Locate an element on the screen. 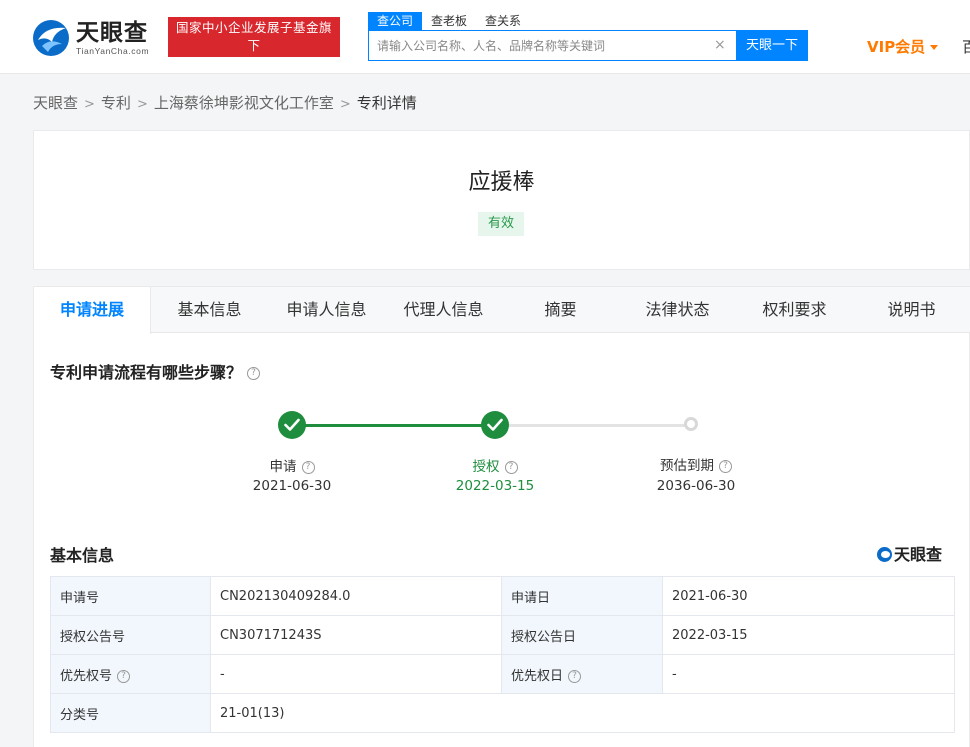 The height and width of the screenshot is (747, 970). watermark-text: 天眼查 is located at coordinates (918, 554).